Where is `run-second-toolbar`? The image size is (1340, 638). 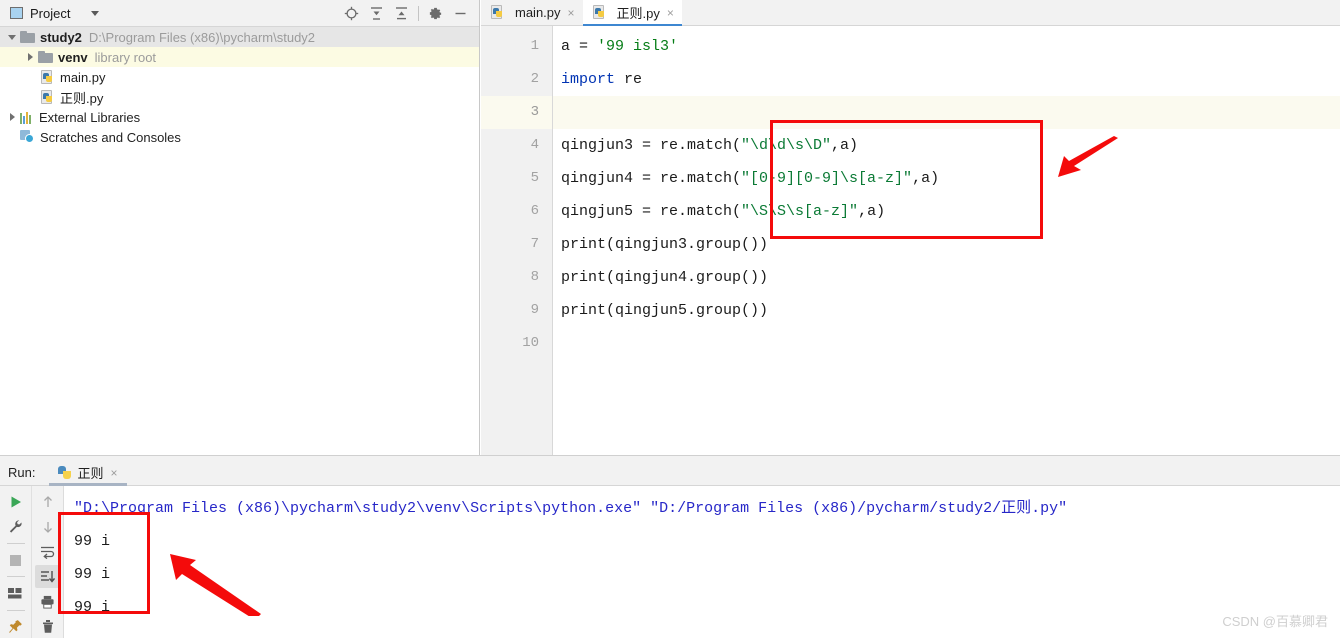
run-second-toolbar is located at coordinates (48, 562).